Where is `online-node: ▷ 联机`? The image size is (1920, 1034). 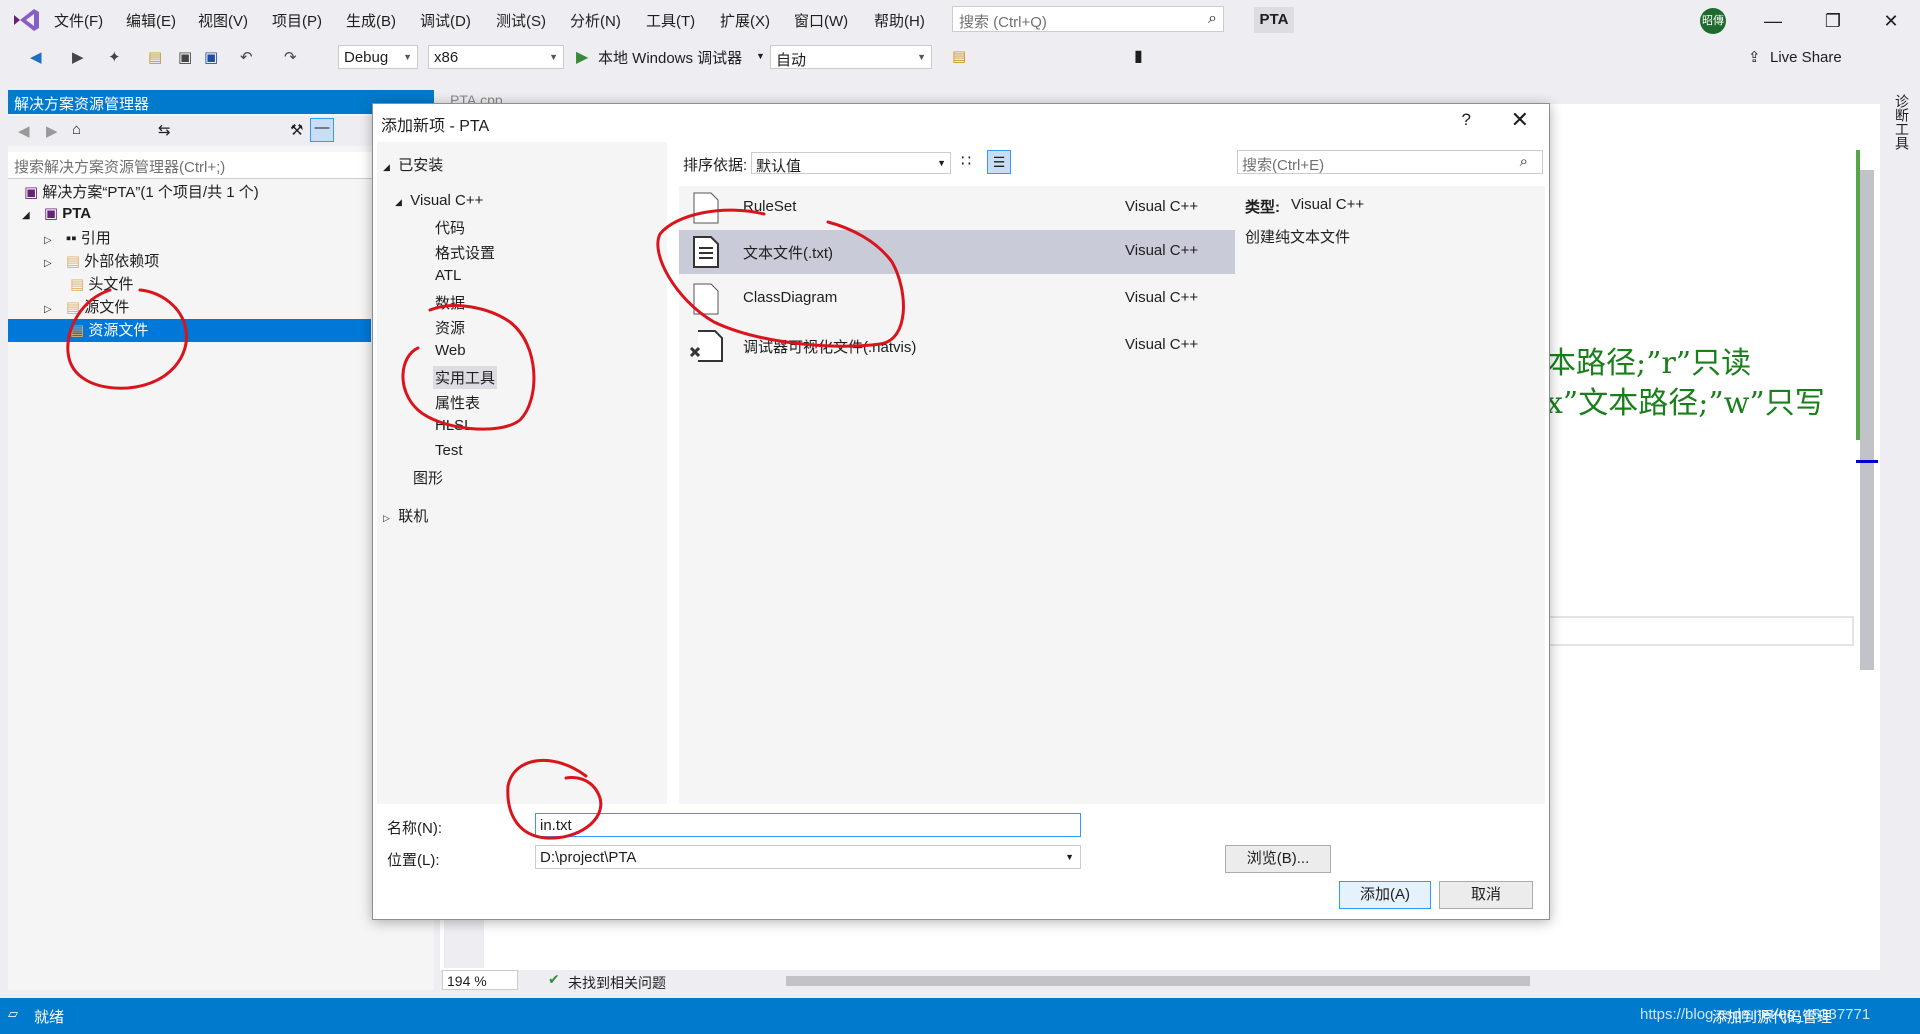 online-node: ▷ 联机 is located at coordinates (405, 515).